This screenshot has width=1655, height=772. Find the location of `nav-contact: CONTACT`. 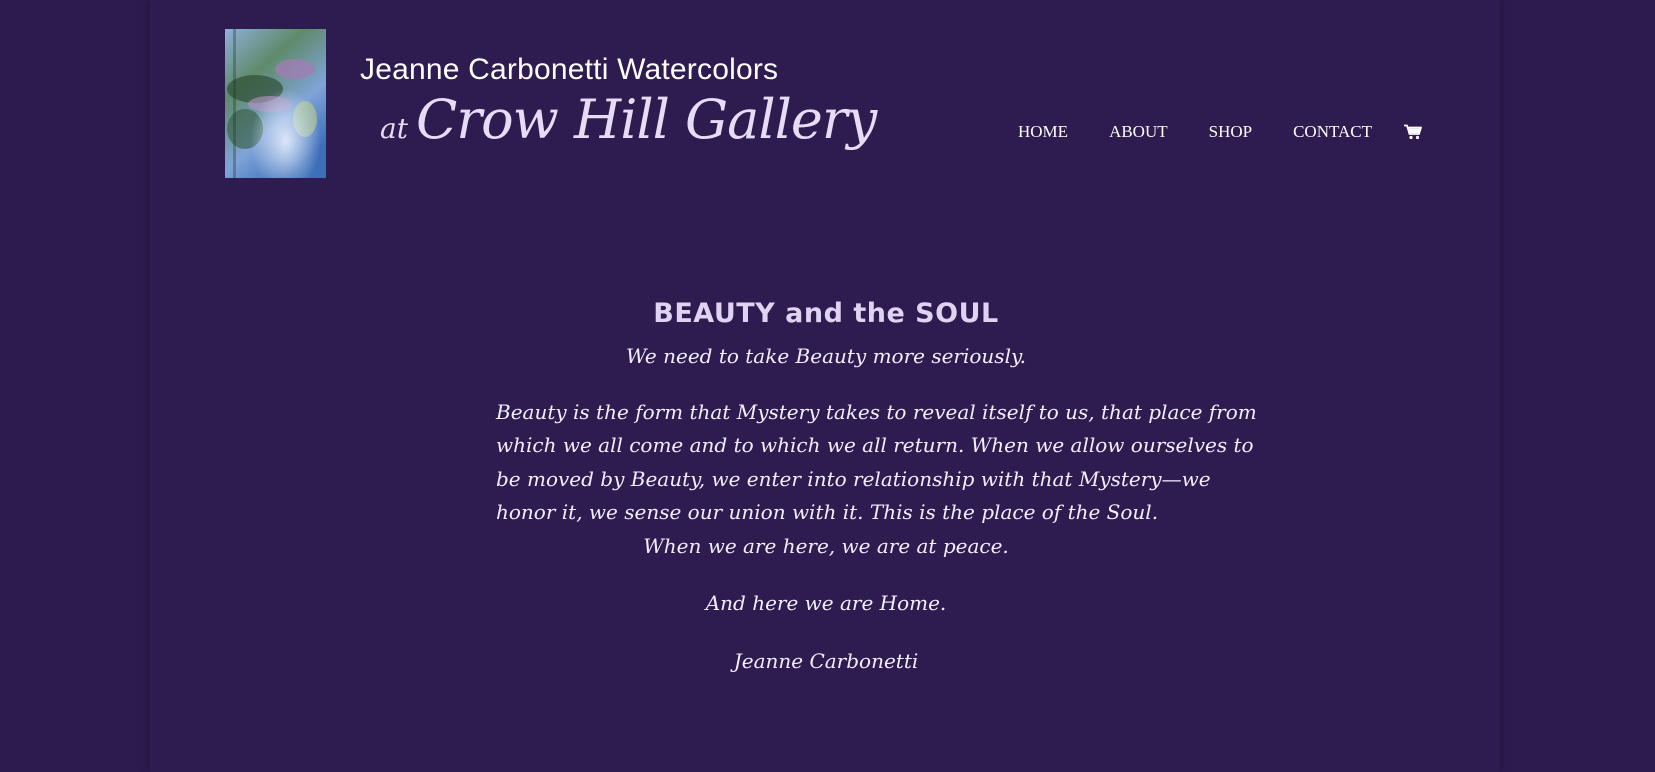

nav-contact: CONTACT is located at coordinates (1332, 132).